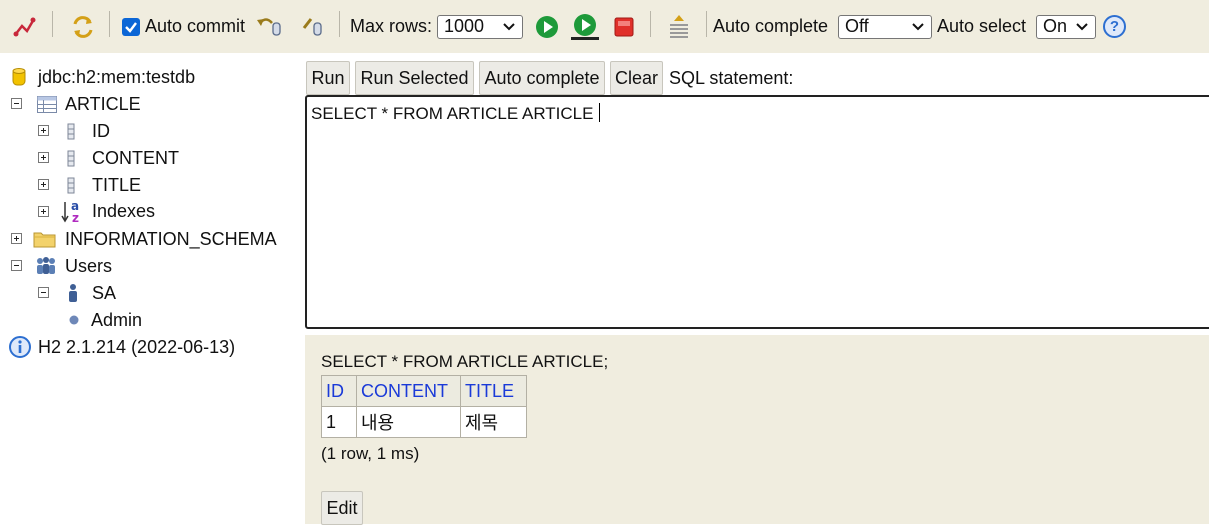  I want to click on tree-version: H2 2.1.214 (2022-06-13), so click(122, 347).